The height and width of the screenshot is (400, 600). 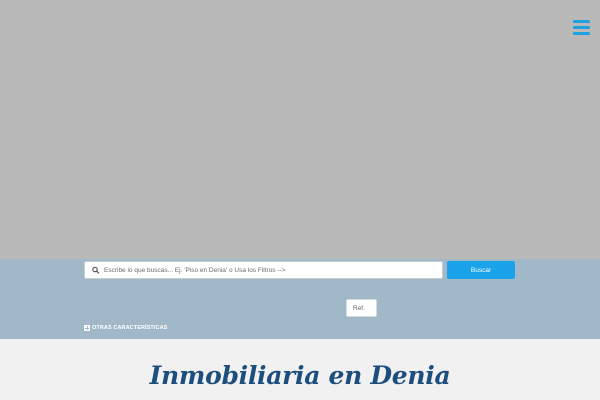 What do you see at coordinates (481, 270) in the screenshot?
I see `search-button: Buscar` at bounding box center [481, 270].